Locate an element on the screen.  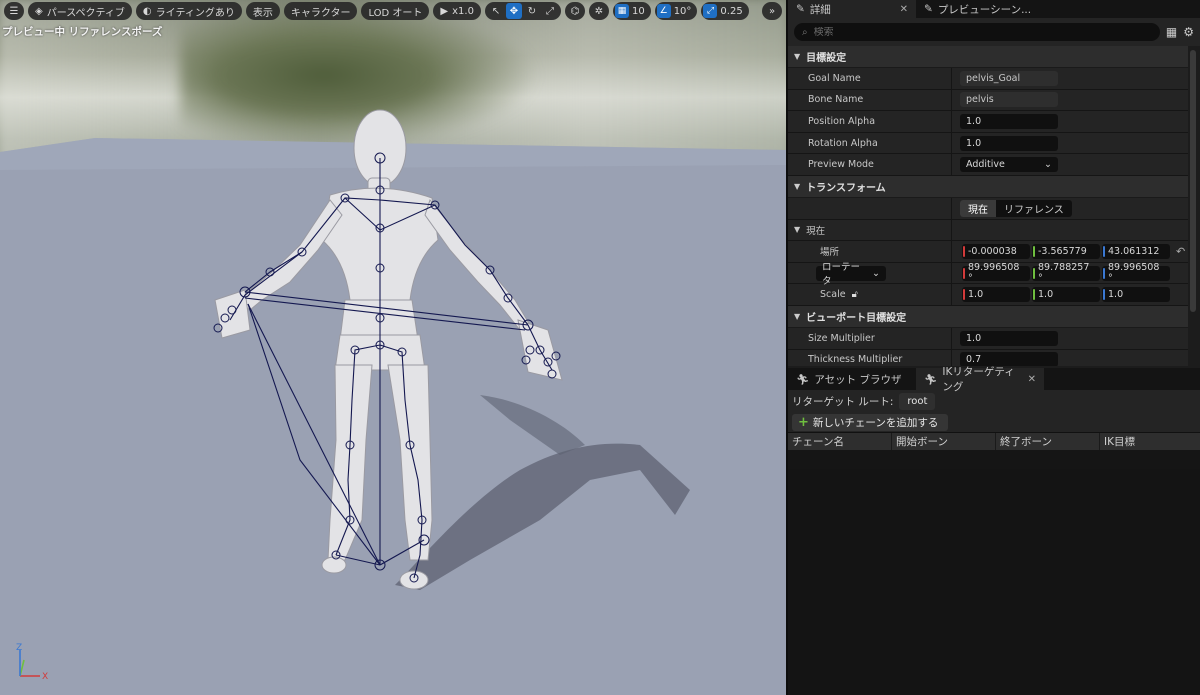
row-bone-name: Bone Name pelvis is located at coordinates (988, 100).